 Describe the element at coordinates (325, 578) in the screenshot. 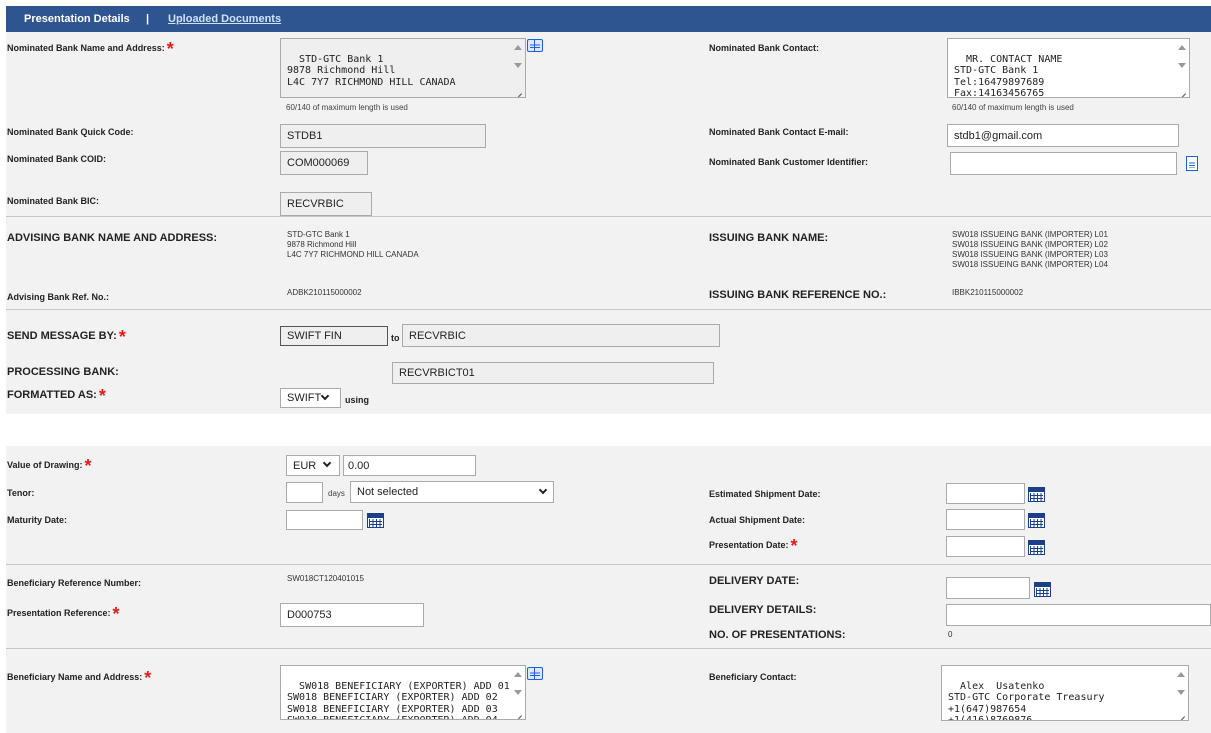

I see `beneficiary-reference-value: SW018CT120401015` at that location.